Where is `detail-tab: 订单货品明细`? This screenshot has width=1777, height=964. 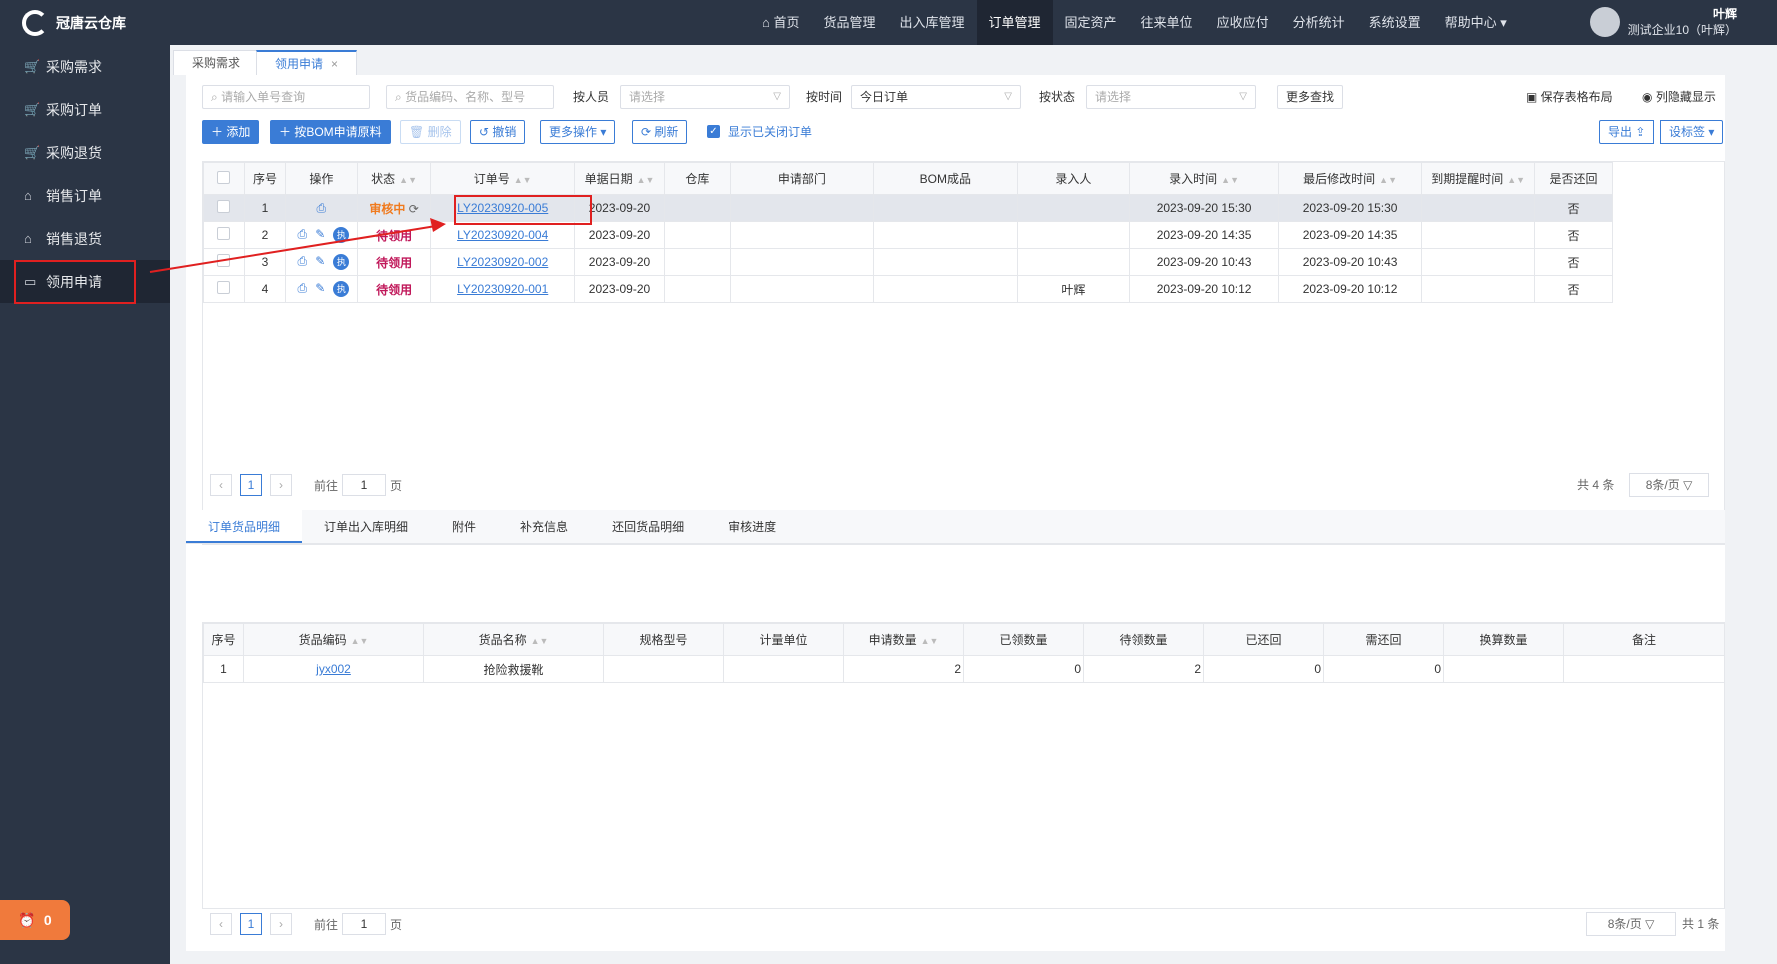
detail-tab: 订单货品明细 is located at coordinates (244, 526).